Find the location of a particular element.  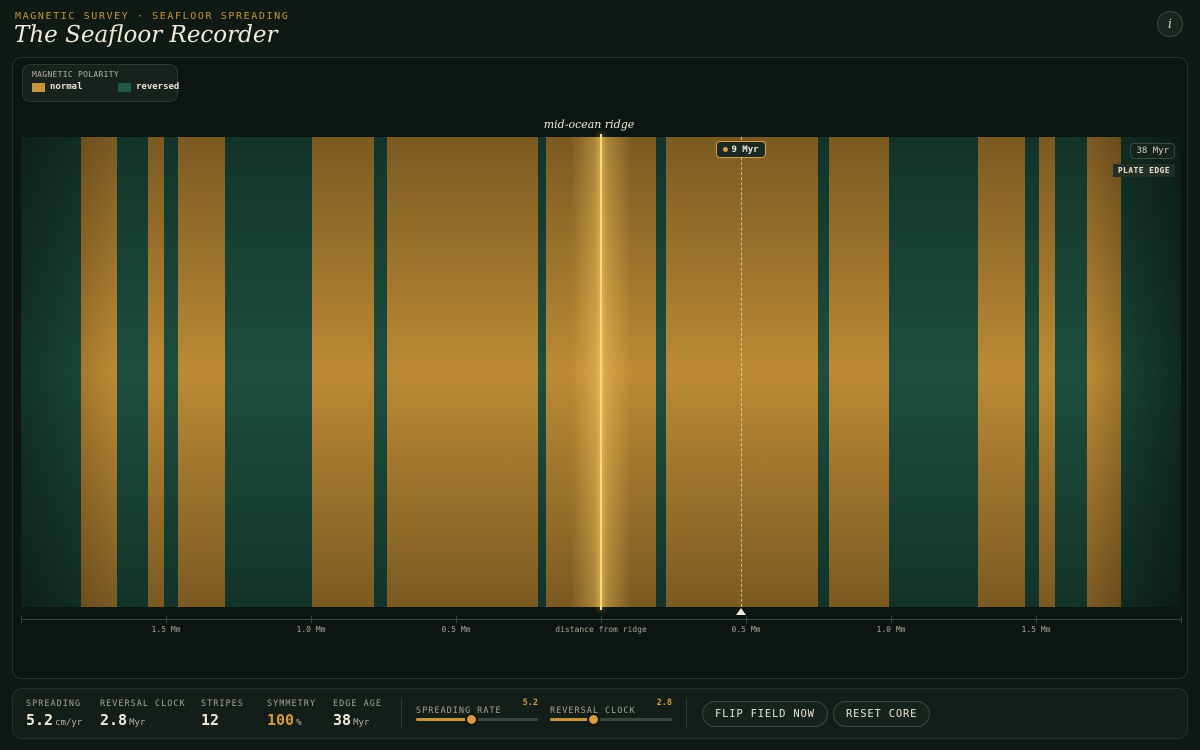

stat-value: 38 is located at coordinates (342, 720).